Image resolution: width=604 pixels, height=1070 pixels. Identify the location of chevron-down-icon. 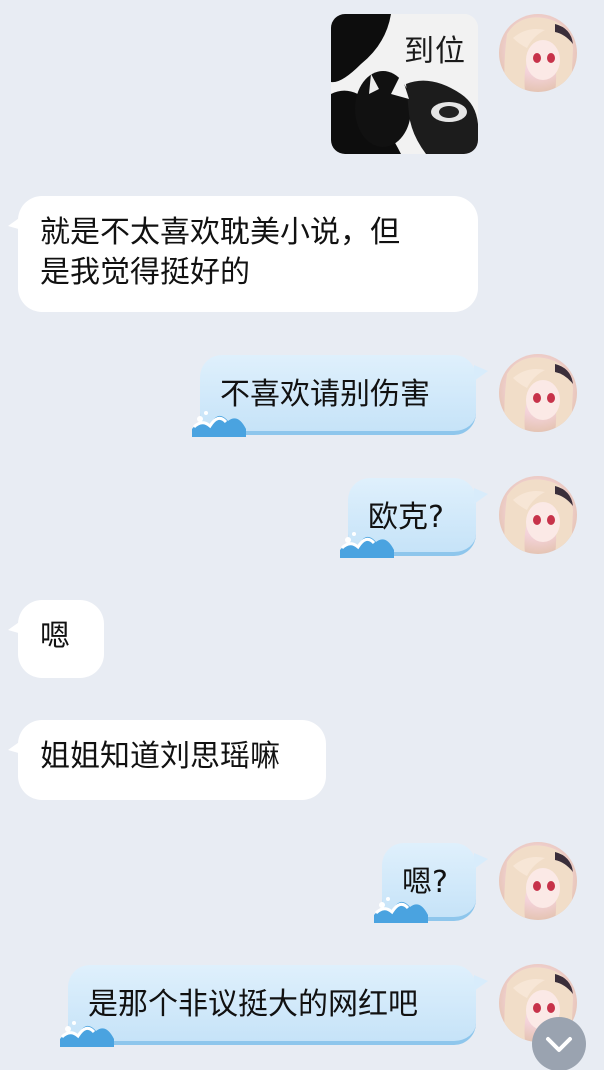
(559, 1044).